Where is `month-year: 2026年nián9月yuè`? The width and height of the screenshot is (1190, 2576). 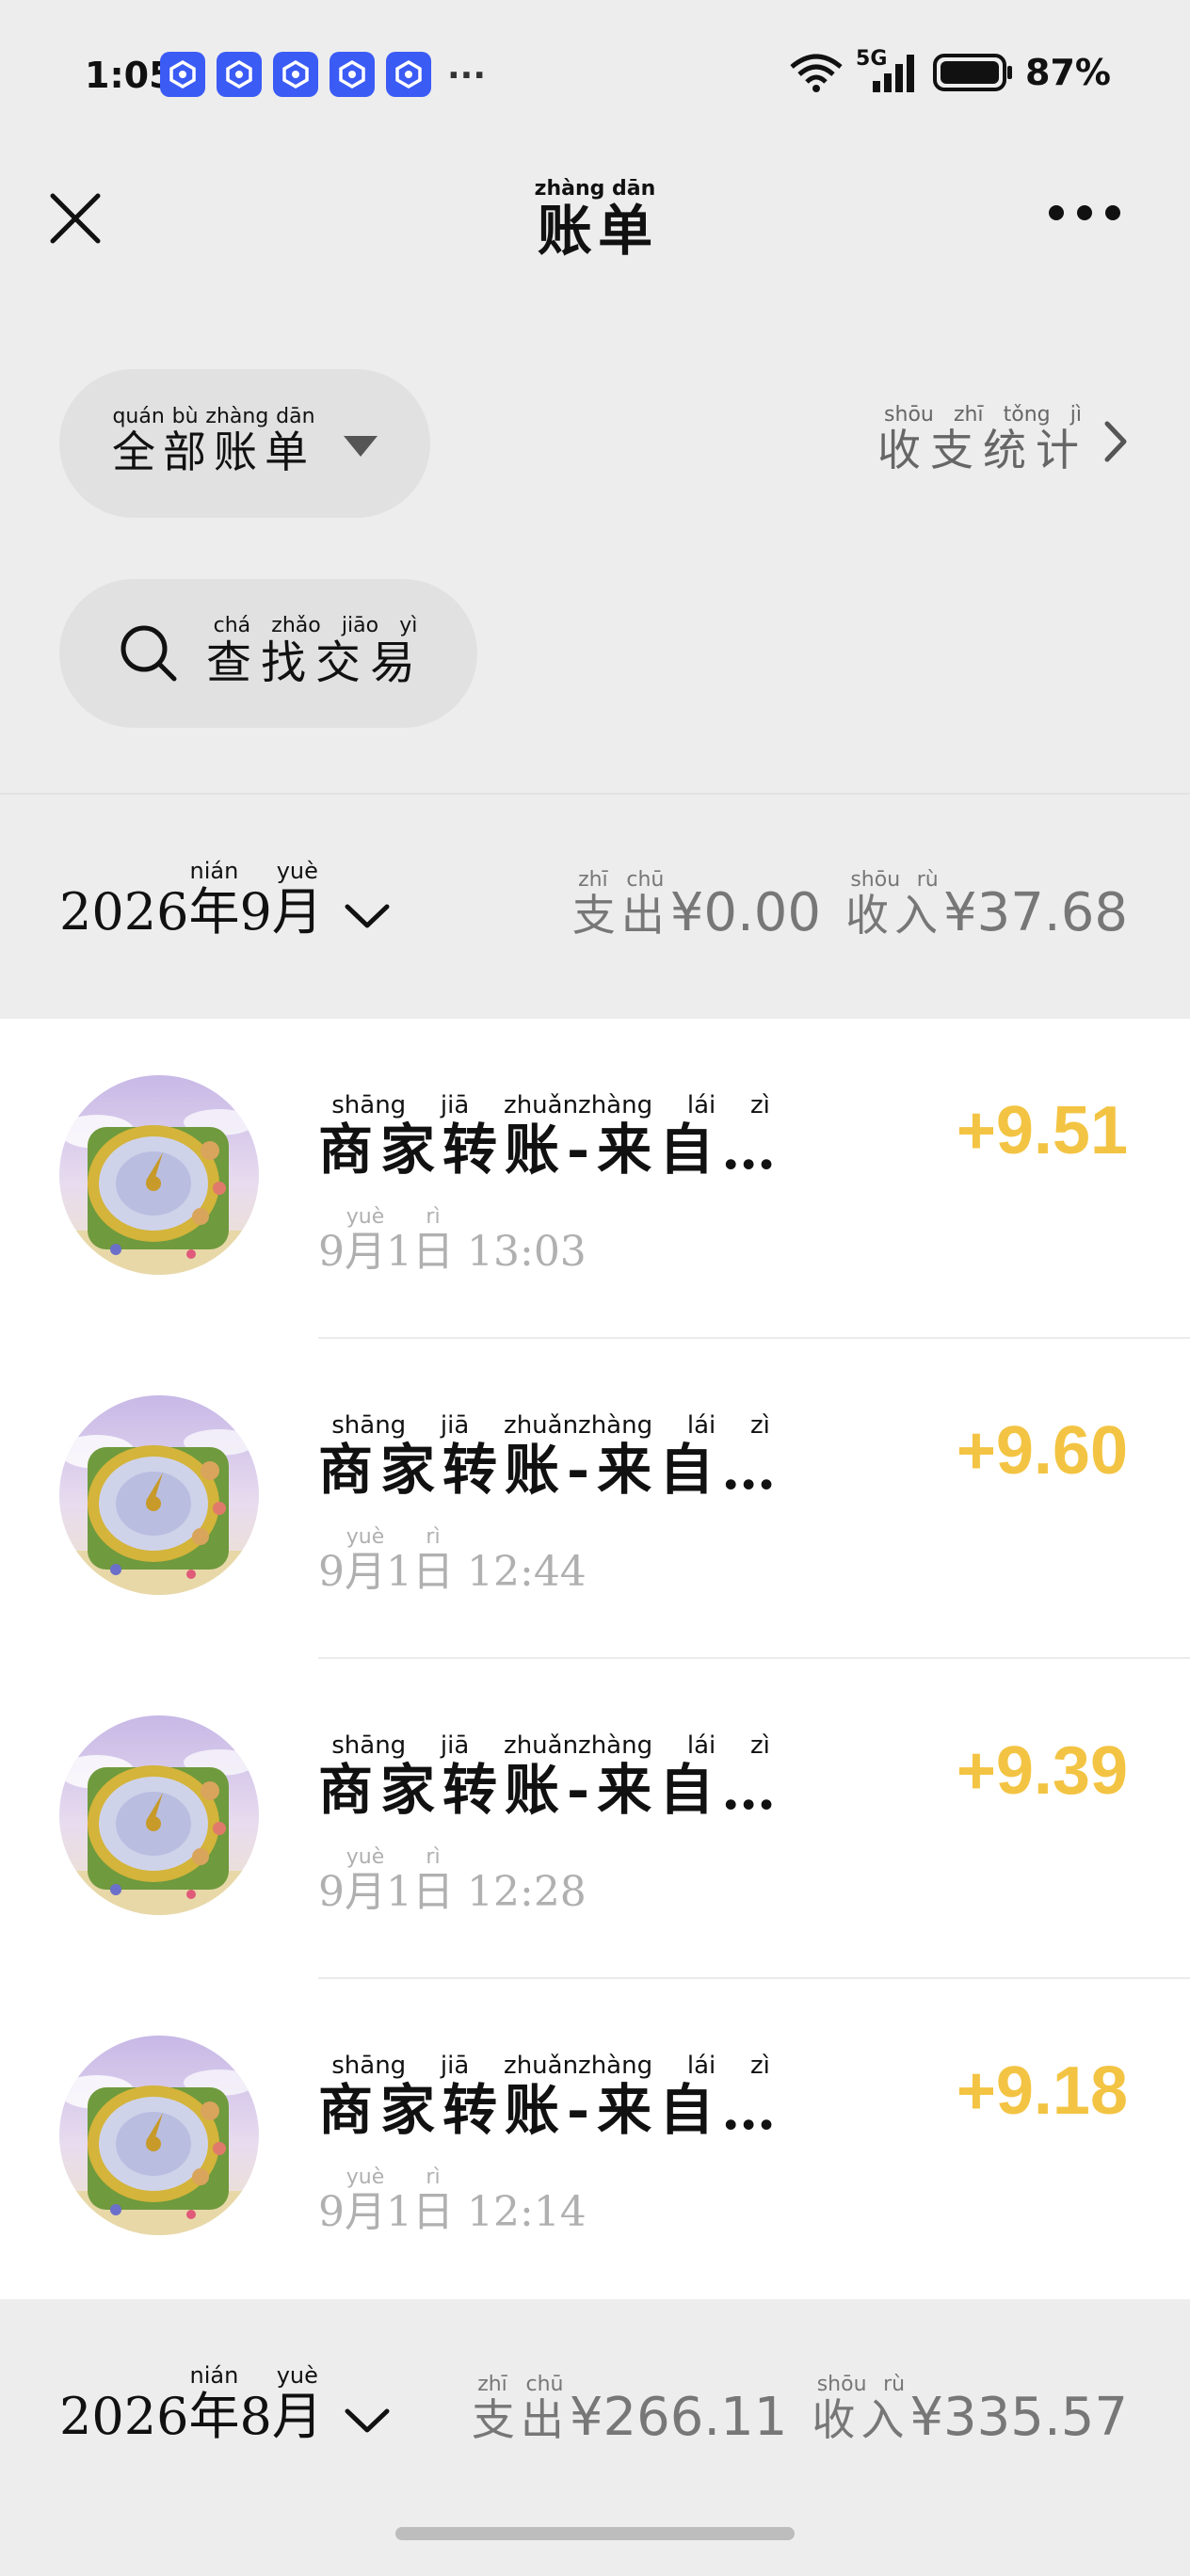
month-year: 2026年nián9月yuè is located at coordinates (191, 900).